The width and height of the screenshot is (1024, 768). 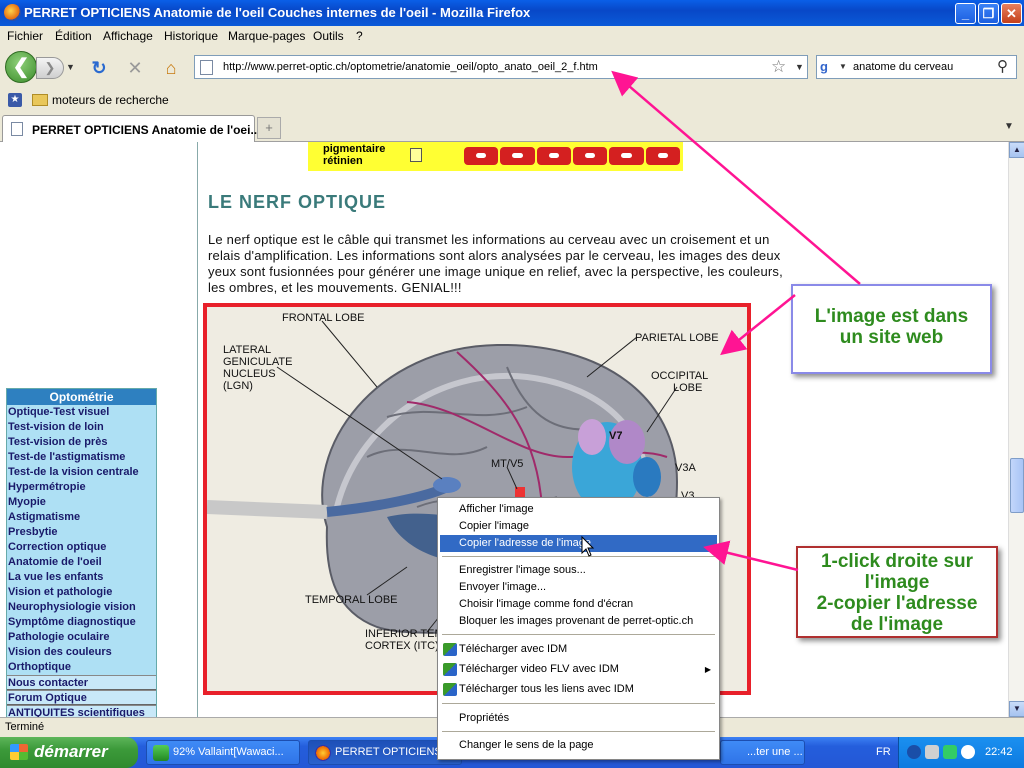 I want to click on menu-historique: Historique, so click(x=191, y=36).